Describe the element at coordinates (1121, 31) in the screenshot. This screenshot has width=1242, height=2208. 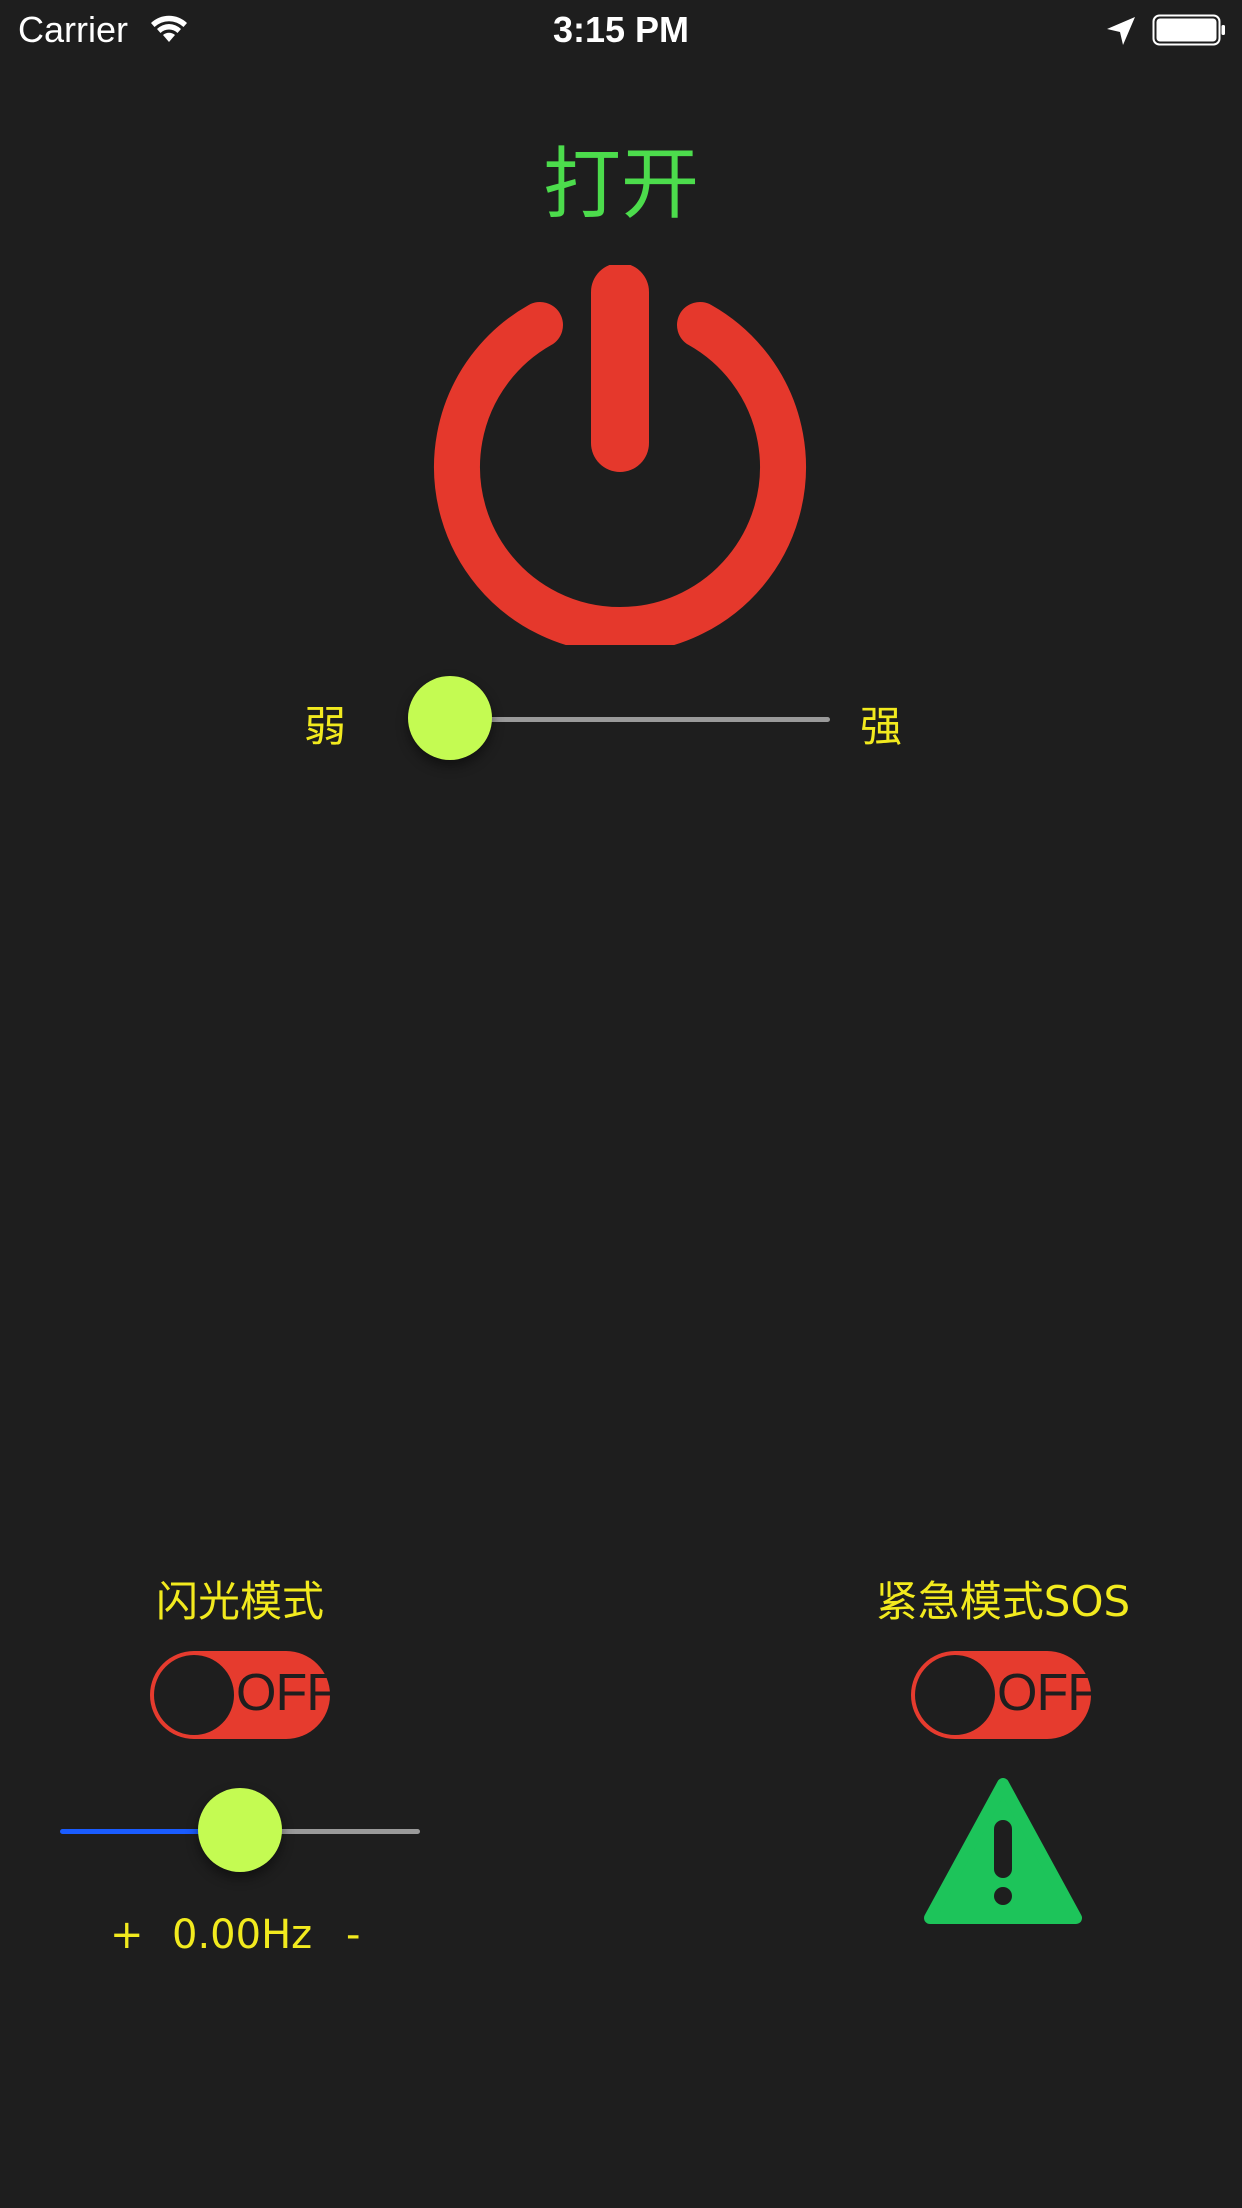
I see `location-icon` at that location.